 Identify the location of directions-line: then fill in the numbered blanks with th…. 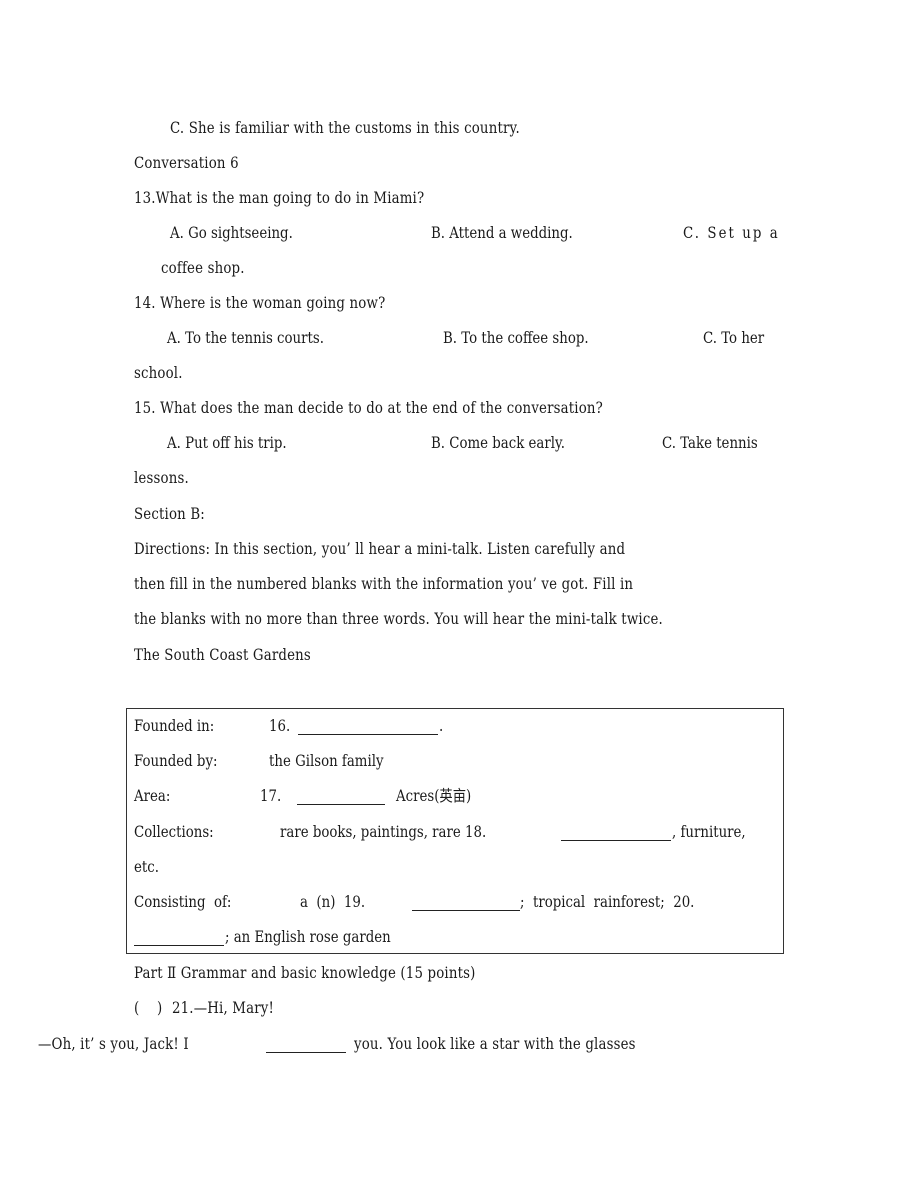
(384, 584).